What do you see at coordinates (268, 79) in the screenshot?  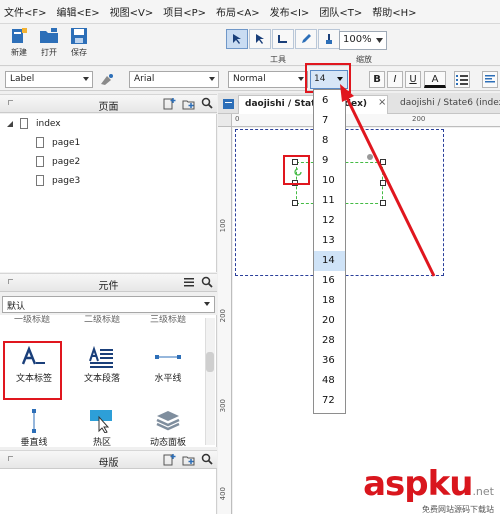 I see `font-weight-select: Normal` at bounding box center [268, 79].